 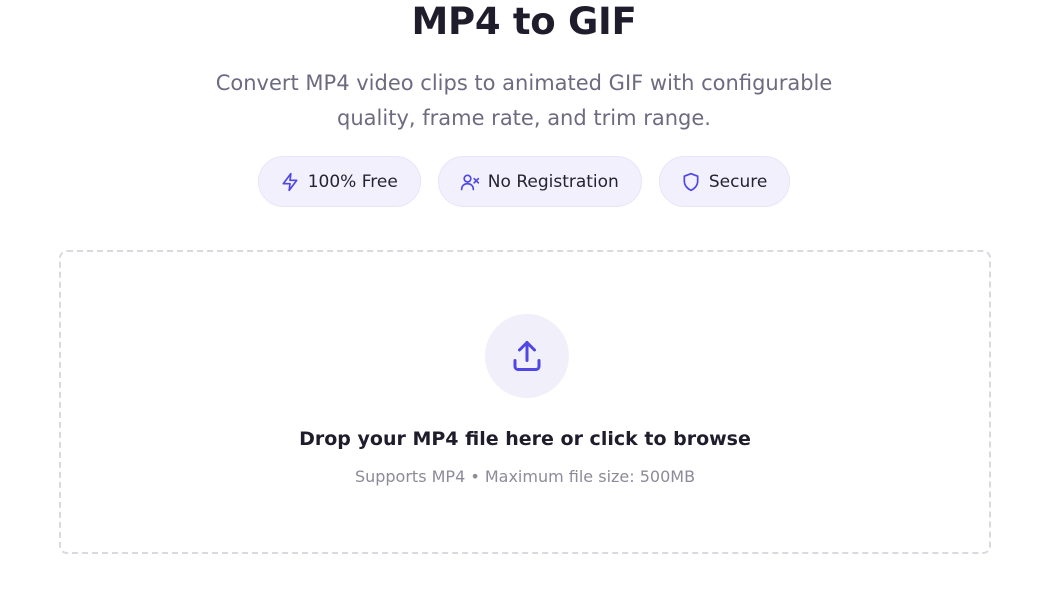 What do you see at coordinates (290, 181) in the screenshot?
I see `lightning-icon` at bounding box center [290, 181].